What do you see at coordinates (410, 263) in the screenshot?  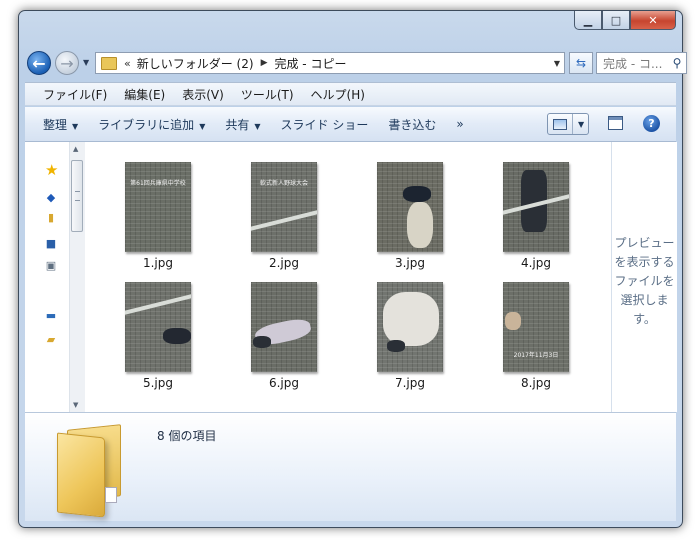 I see `file-name: 3.jpg` at bounding box center [410, 263].